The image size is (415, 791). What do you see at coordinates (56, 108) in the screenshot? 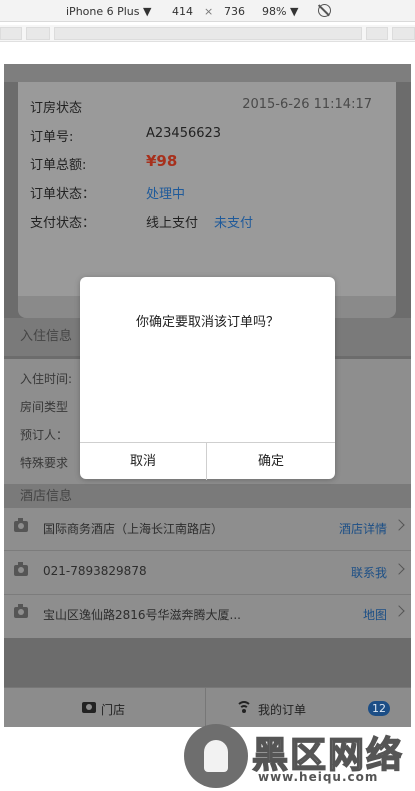
I see `order-section-title: 订房状态` at bounding box center [56, 108].